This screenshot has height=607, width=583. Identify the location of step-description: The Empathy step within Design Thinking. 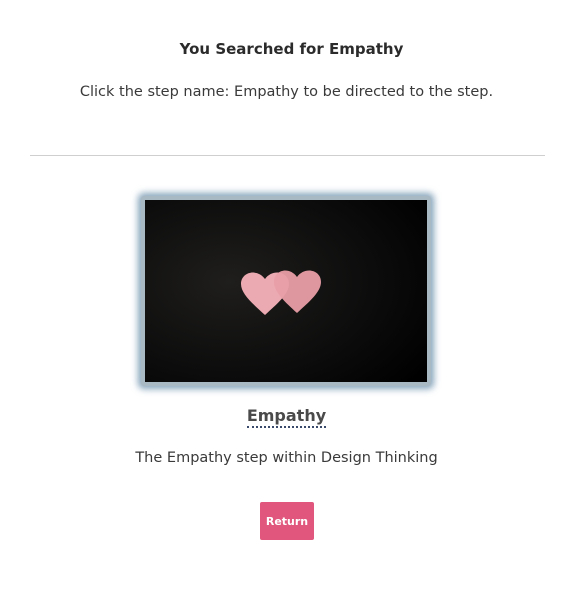
(286, 458).